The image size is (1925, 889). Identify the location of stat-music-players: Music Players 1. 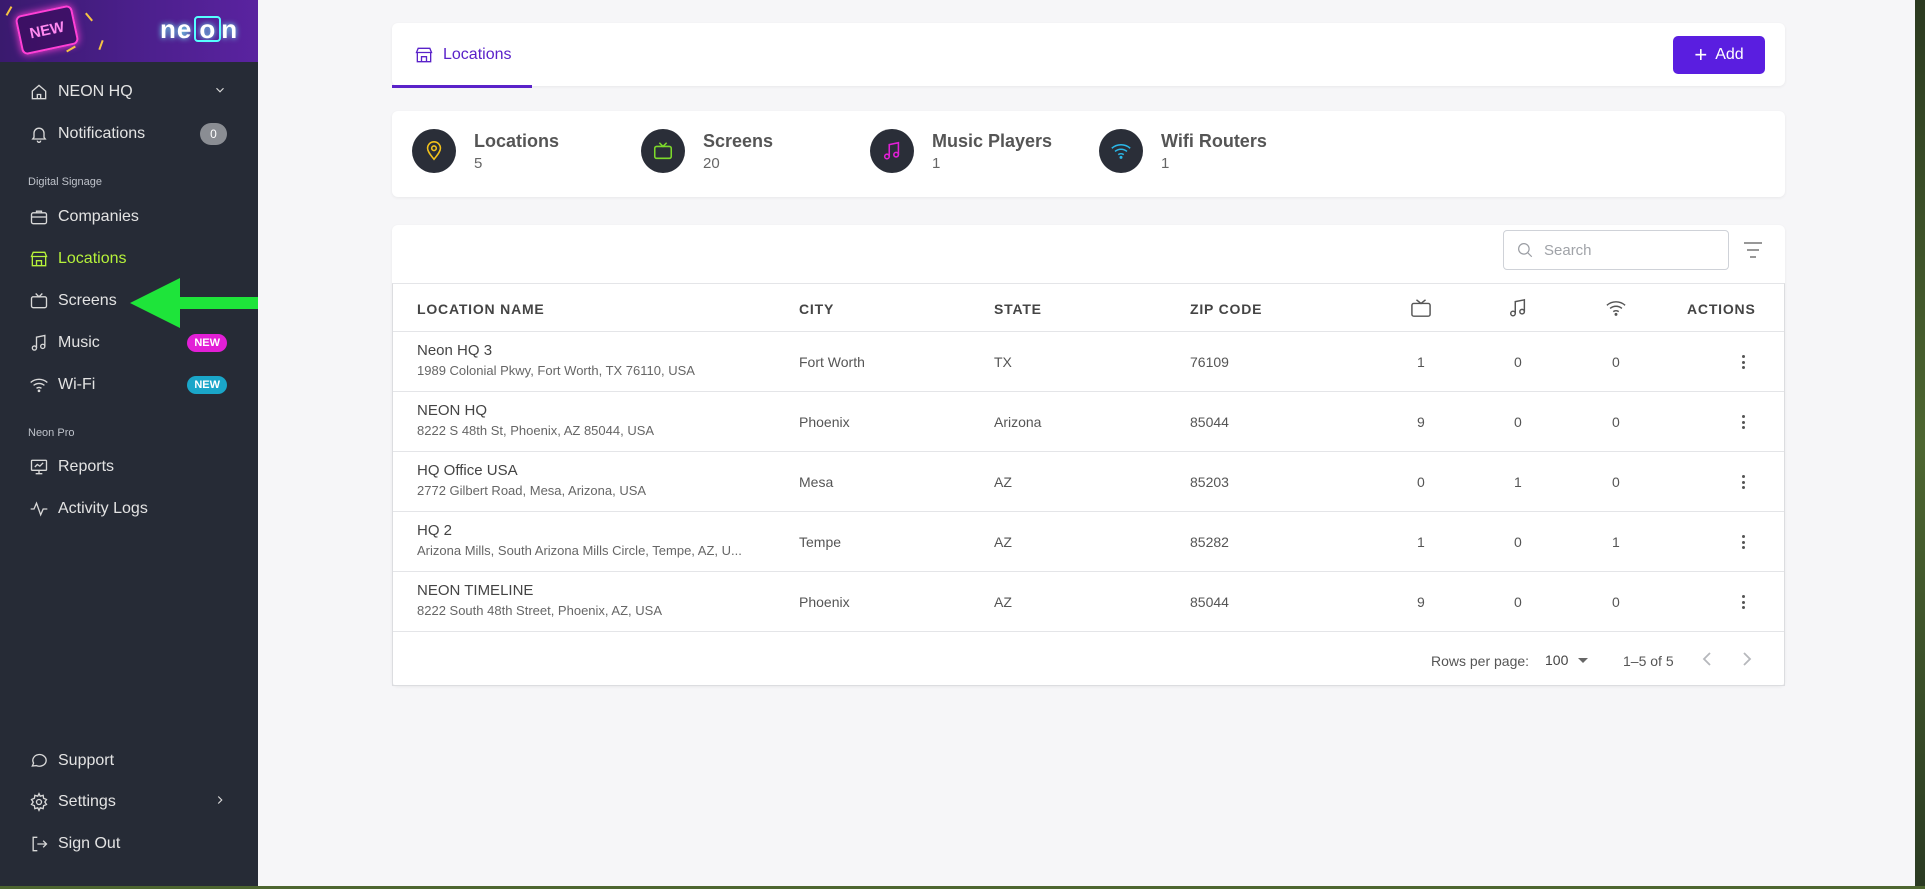
(961, 151).